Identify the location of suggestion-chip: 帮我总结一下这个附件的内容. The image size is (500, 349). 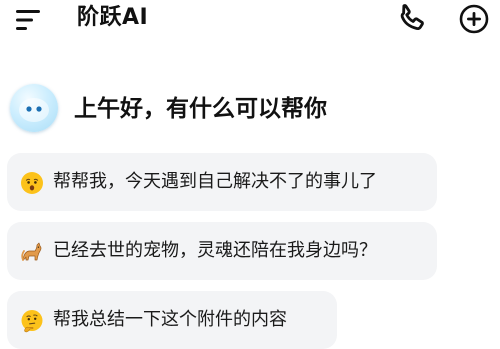
(172, 320).